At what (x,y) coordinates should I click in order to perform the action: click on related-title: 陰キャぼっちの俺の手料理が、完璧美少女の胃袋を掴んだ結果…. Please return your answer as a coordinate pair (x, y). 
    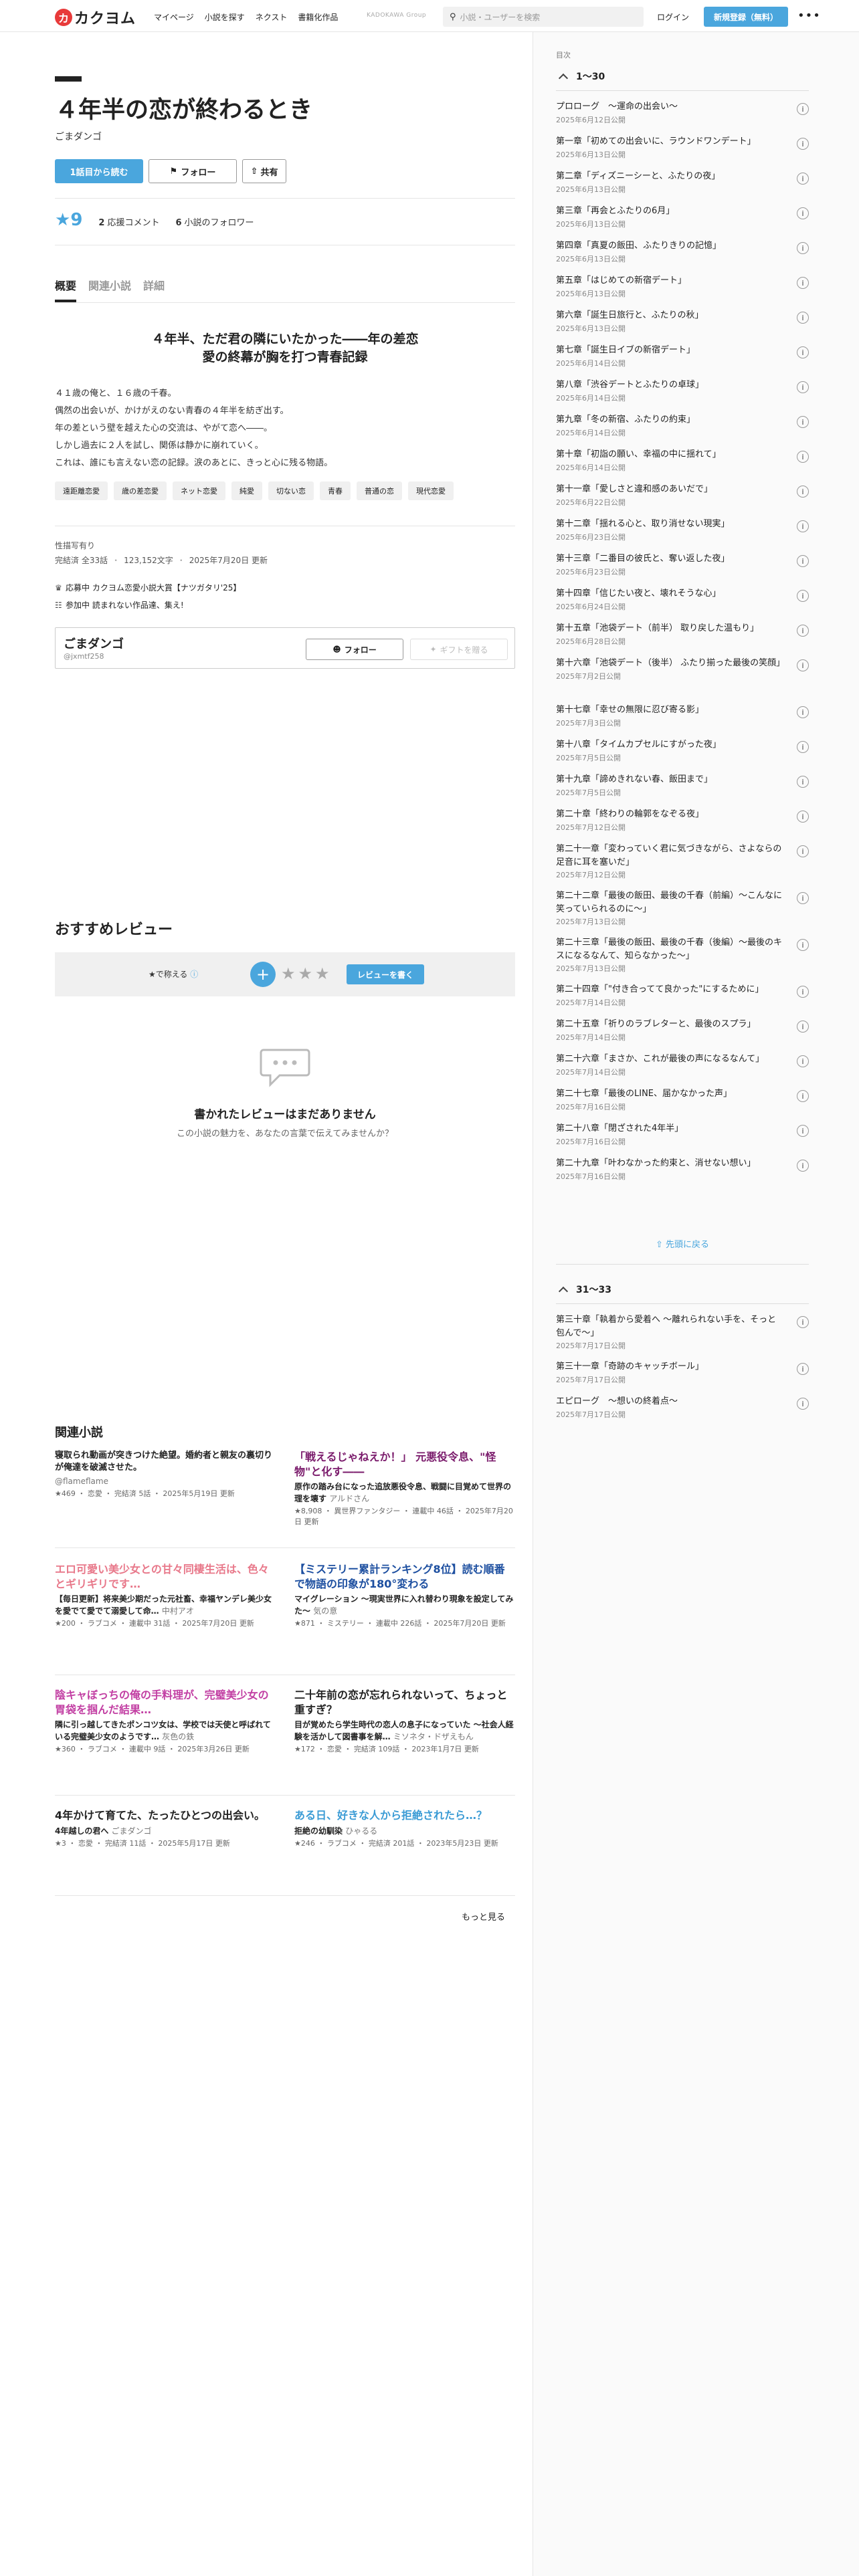
    Looking at the image, I should click on (166, 1702).